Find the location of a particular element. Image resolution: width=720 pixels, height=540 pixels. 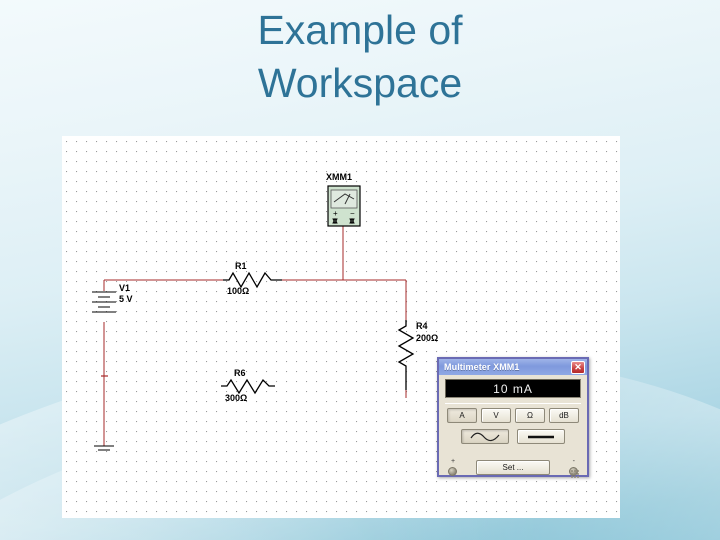

measurement-mode-group: A V Ω dB is located at coordinates (513, 415).